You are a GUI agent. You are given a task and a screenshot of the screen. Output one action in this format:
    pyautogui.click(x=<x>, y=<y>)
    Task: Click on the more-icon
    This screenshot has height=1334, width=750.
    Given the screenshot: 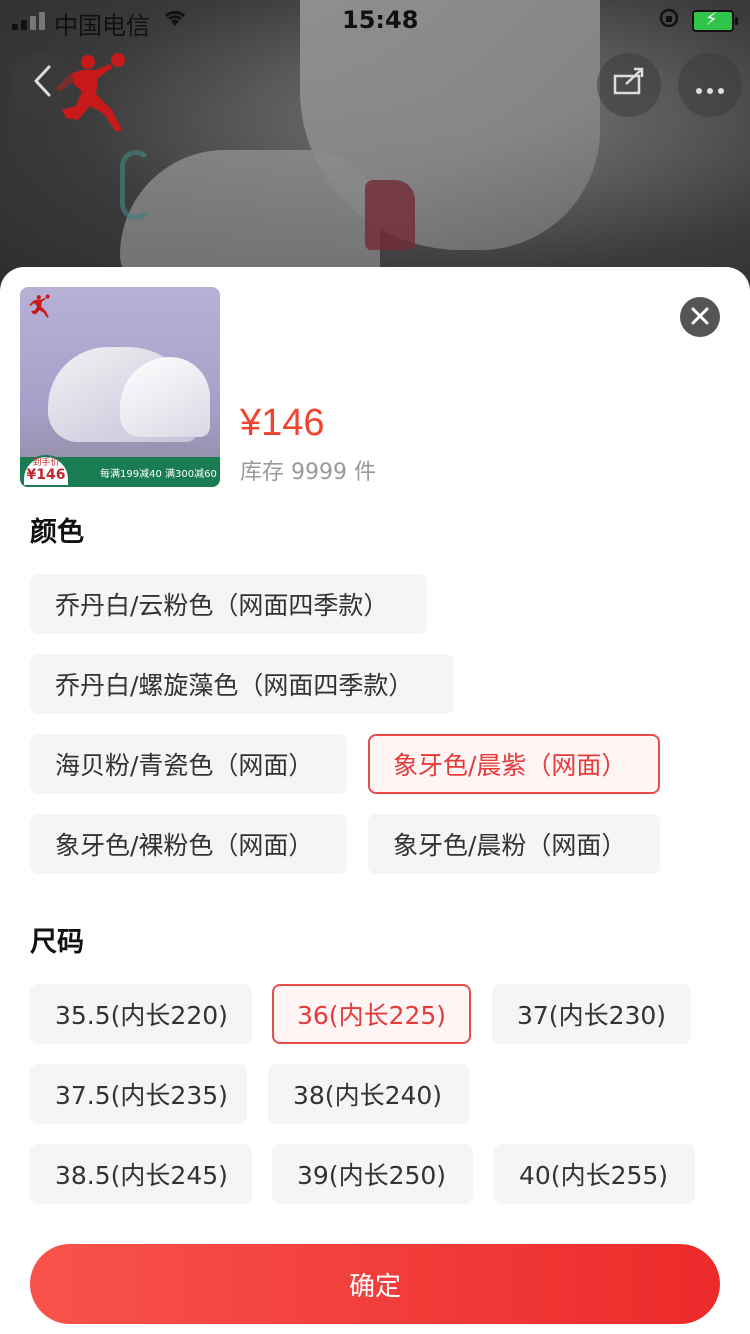 What is the action you would take?
    pyautogui.click(x=710, y=85)
    